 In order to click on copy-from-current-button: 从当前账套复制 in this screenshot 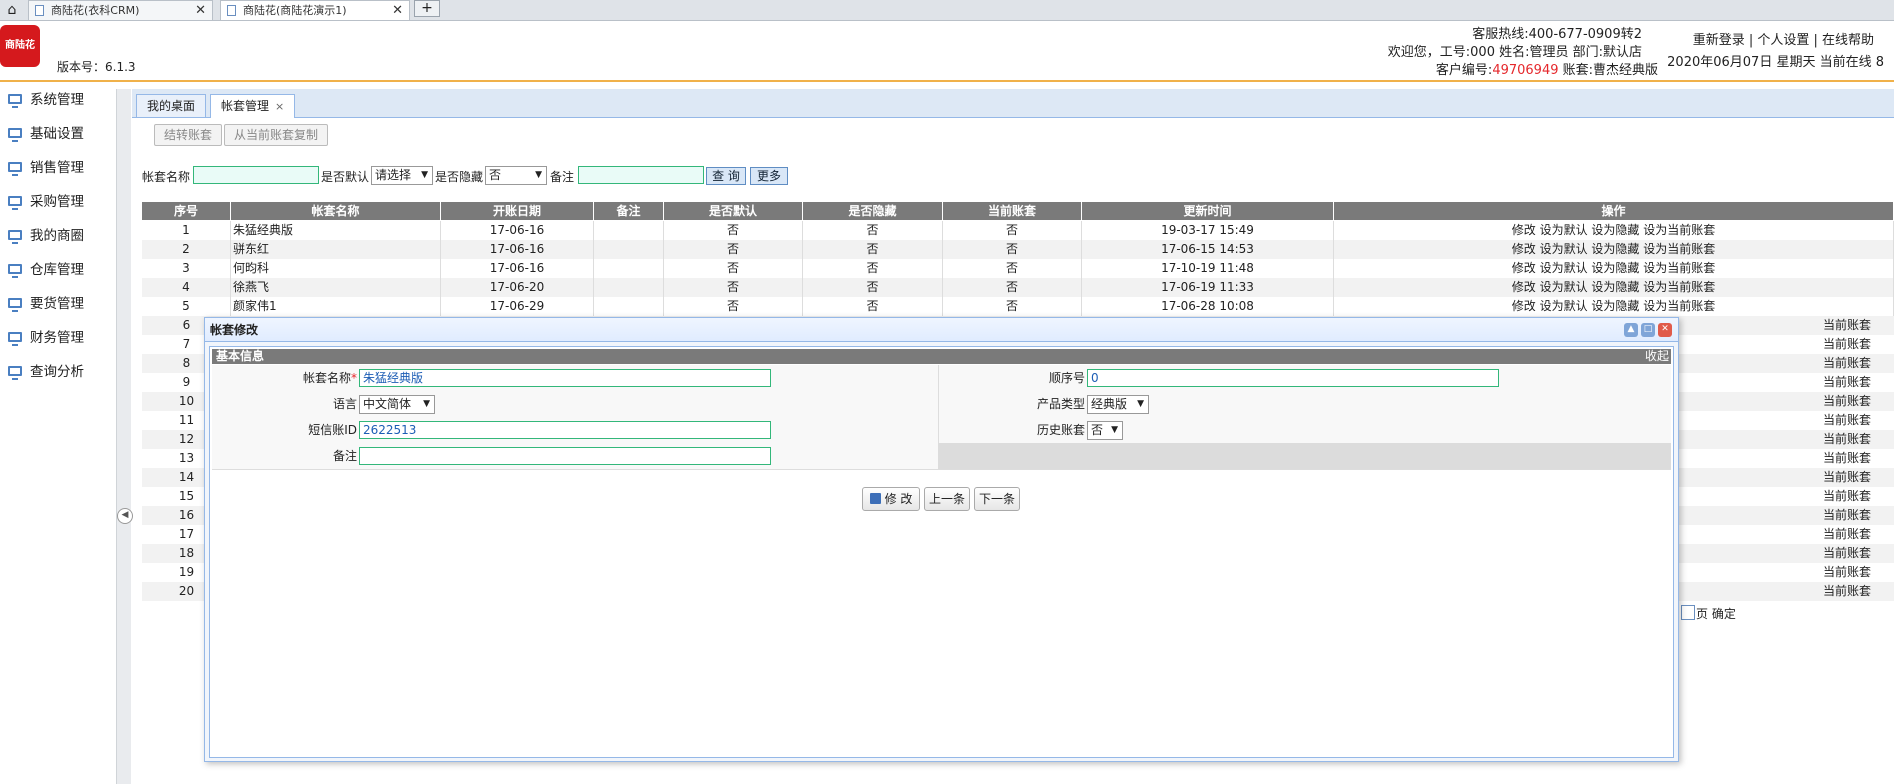, I will do `click(276, 135)`.